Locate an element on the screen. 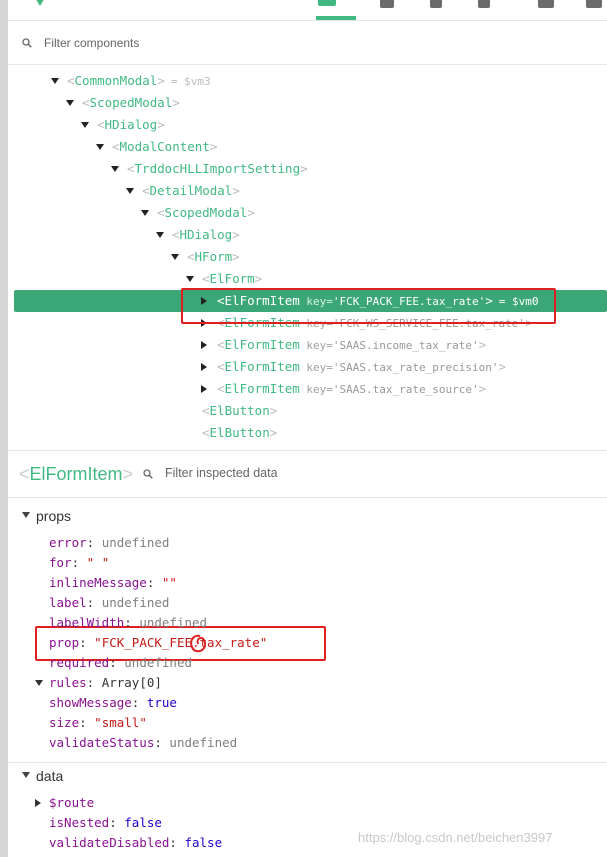 The image size is (607, 857). components-tab-icon is located at coordinates (327, 3).